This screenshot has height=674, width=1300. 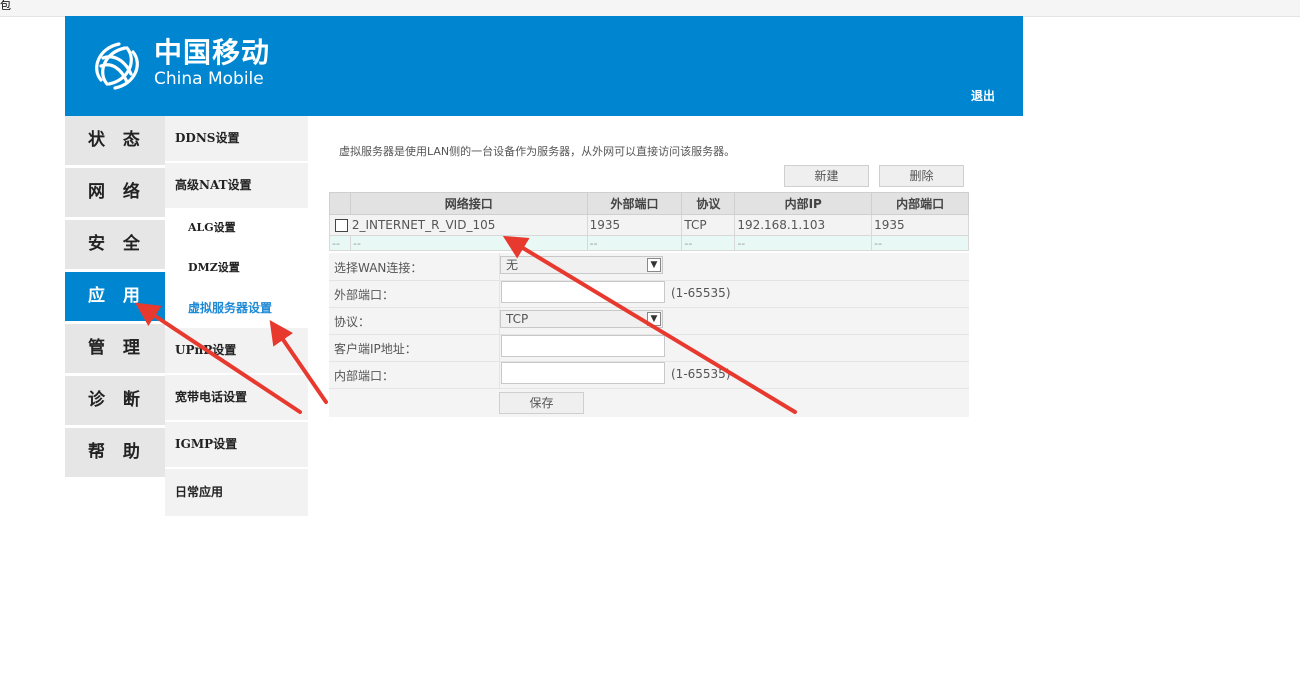 I want to click on header-internal-ip: 内部IP, so click(x=803, y=203).